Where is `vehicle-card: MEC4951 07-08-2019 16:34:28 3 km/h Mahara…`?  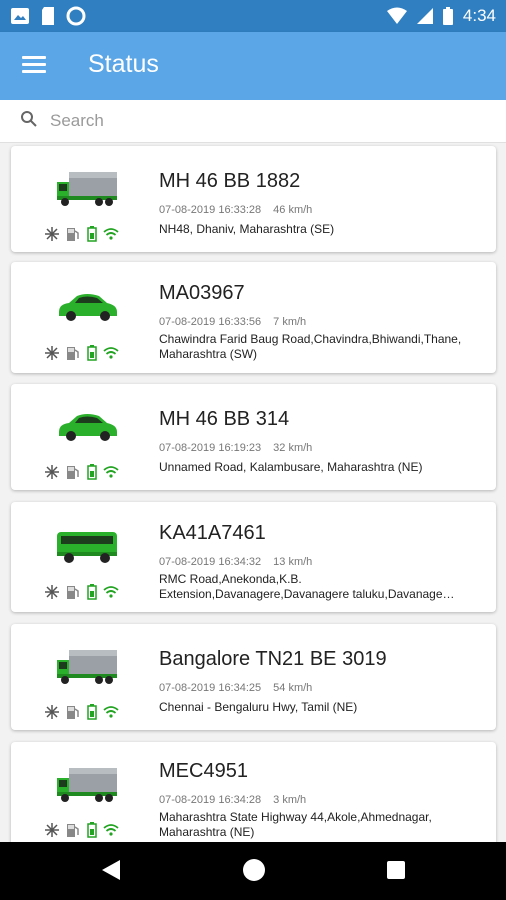
vehicle-card: MEC4951 07-08-2019 16:34:28 3 km/h Mahara… is located at coordinates (253, 792).